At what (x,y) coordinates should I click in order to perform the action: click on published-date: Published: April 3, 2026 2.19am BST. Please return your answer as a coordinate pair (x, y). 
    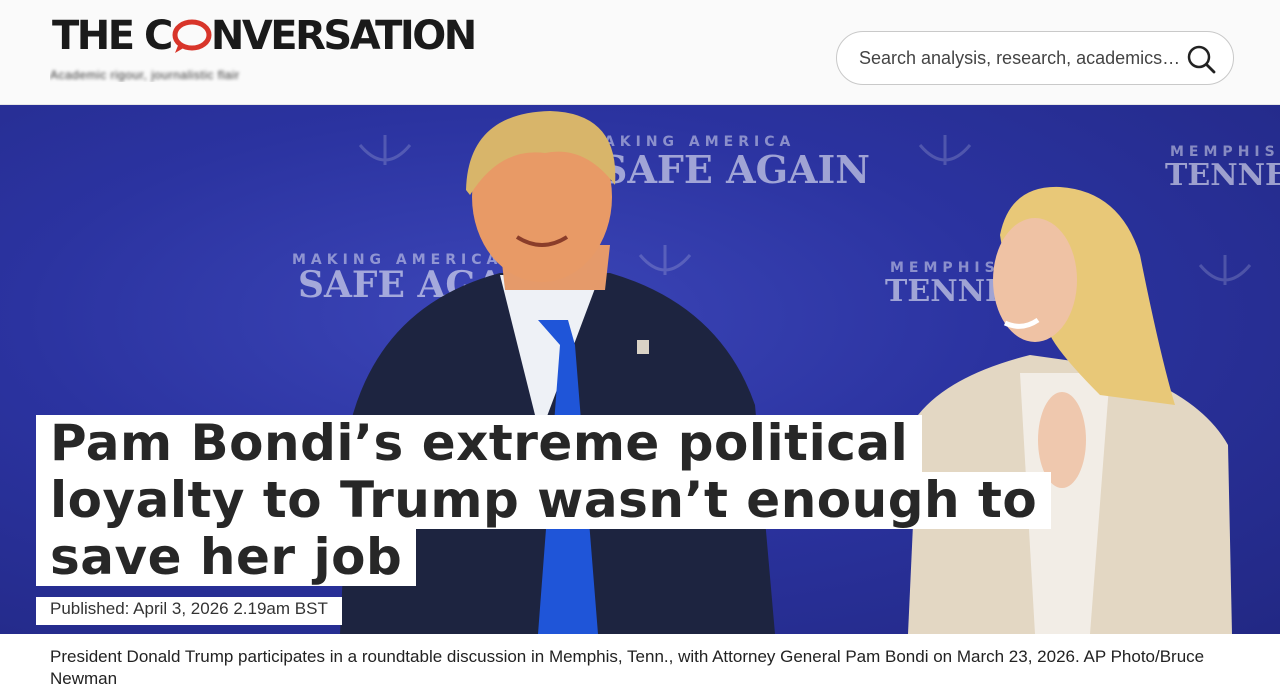
    Looking at the image, I should click on (189, 611).